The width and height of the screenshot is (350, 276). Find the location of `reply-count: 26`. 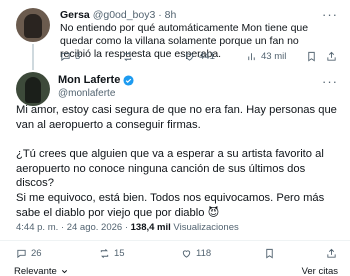

reply-count: 26 is located at coordinates (36, 253).